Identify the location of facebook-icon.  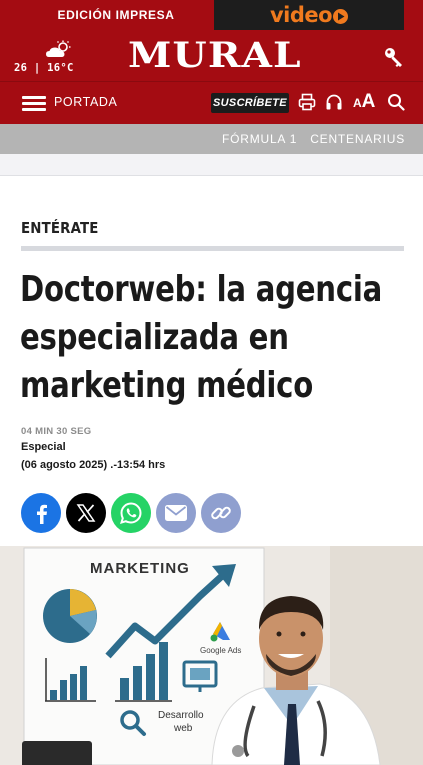
(42, 514).